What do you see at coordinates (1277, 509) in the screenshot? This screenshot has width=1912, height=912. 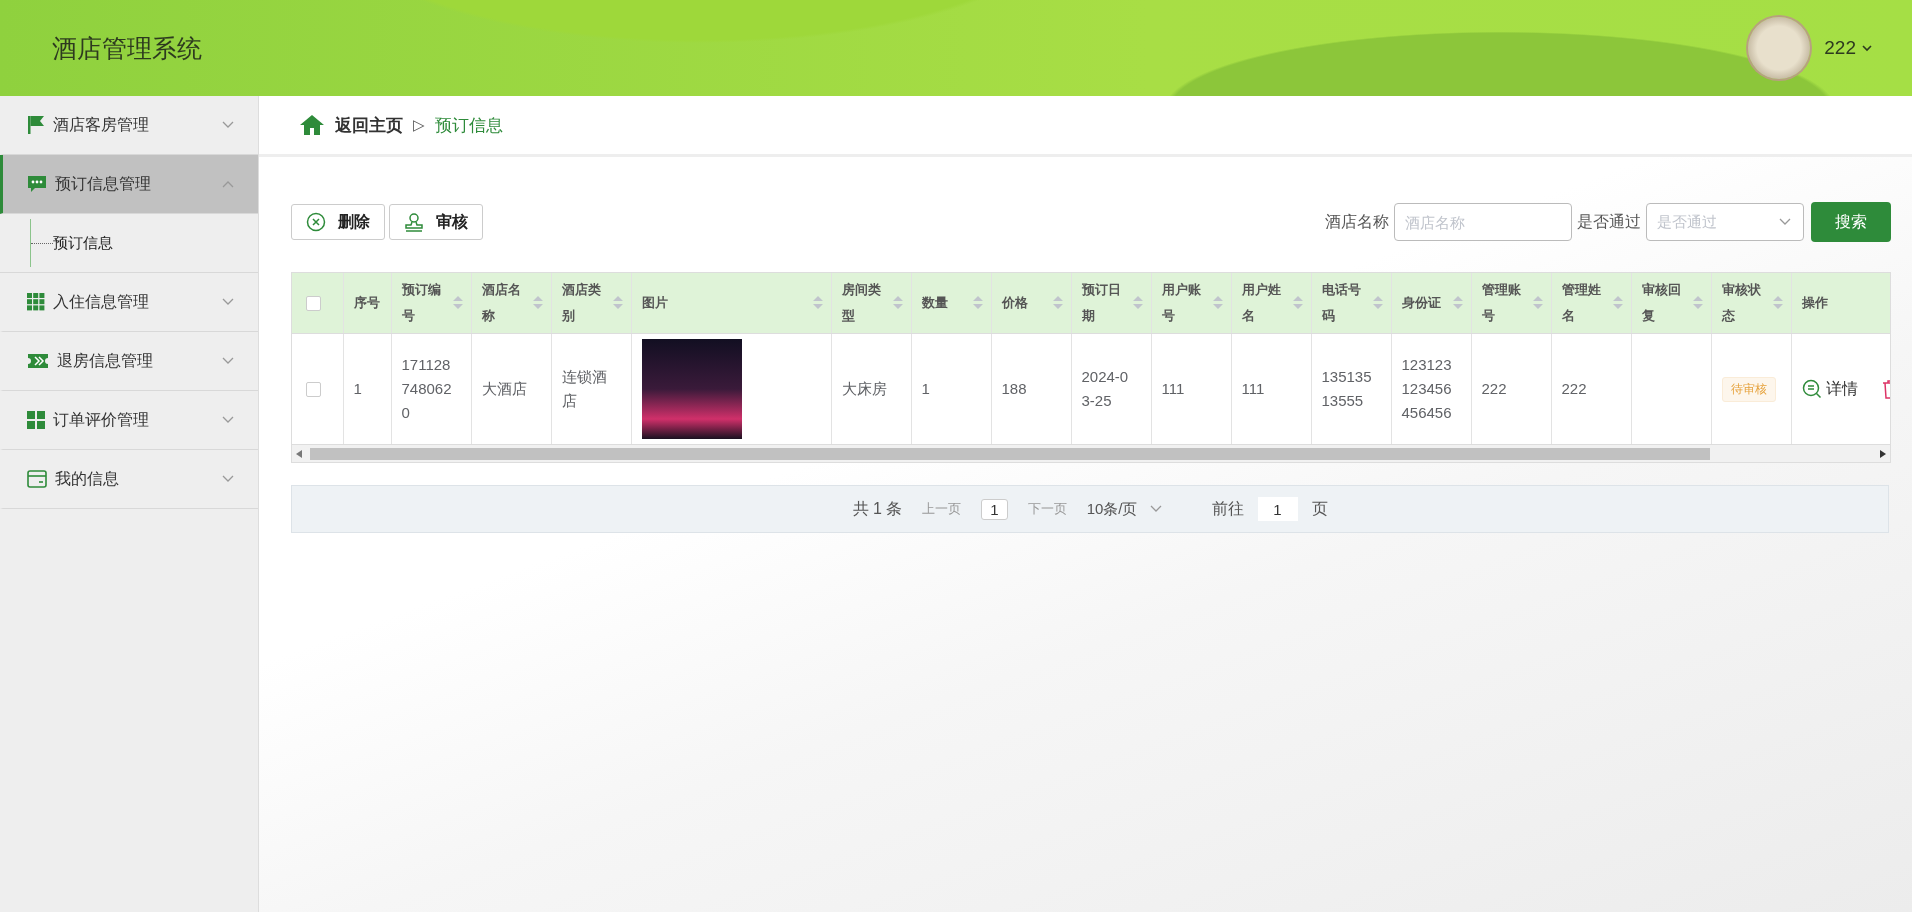 I see `goto-page-field: 1` at bounding box center [1277, 509].